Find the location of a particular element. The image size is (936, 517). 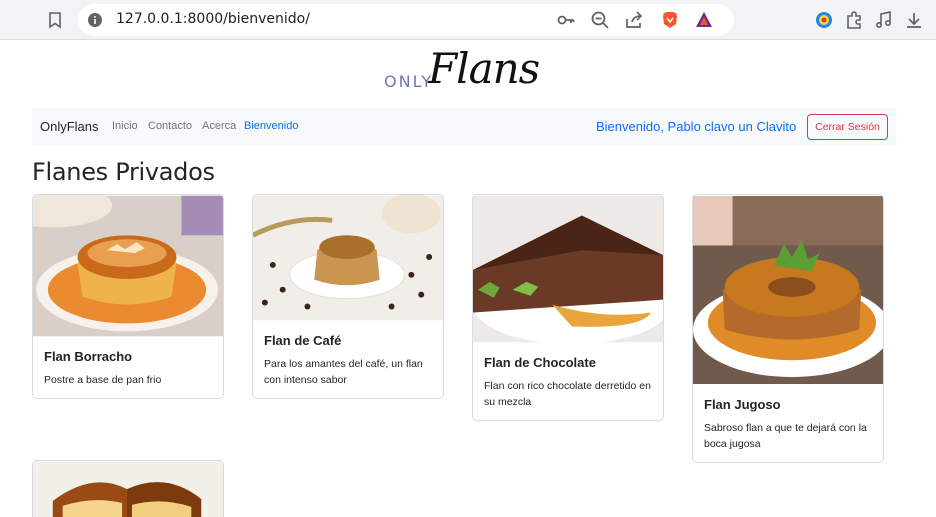

page-title: Flanes Privados is located at coordinates (123, 172).